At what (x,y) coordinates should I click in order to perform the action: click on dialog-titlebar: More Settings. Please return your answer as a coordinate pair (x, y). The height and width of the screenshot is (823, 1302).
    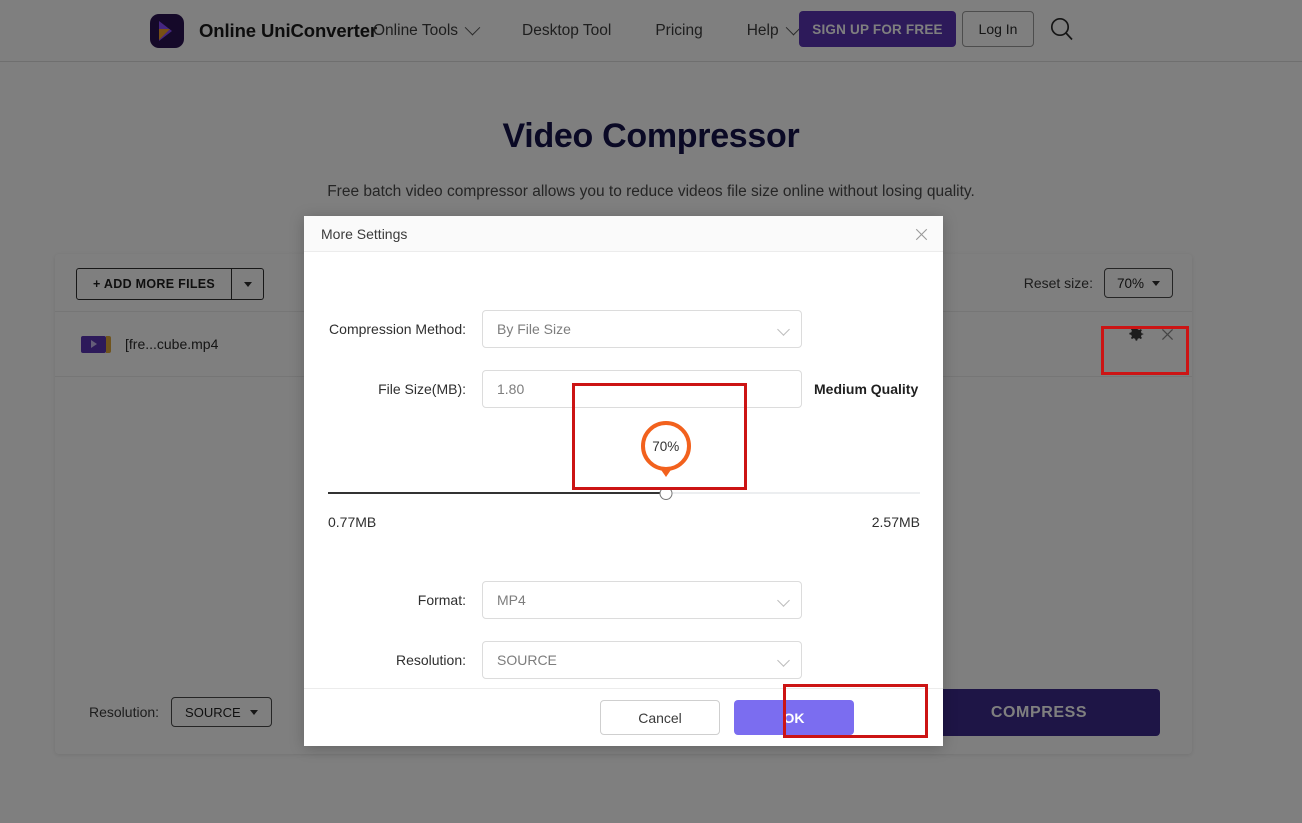
    Looking at the image, I should click on (623, 234).